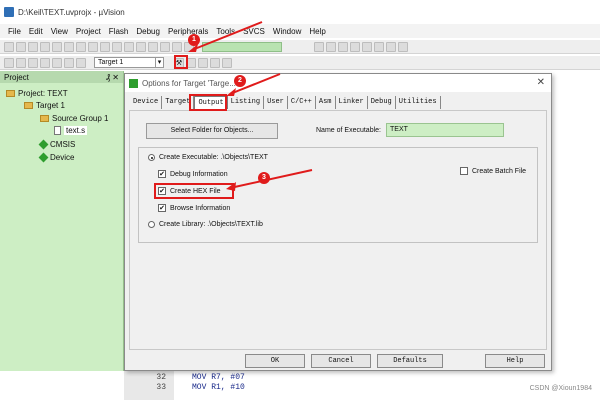 This screenshot has height=400, width=600. What do you see at coordinates (246, 102) in the screenshot?
I see `tab-listing: Listing` at bounding box center [246, 102].